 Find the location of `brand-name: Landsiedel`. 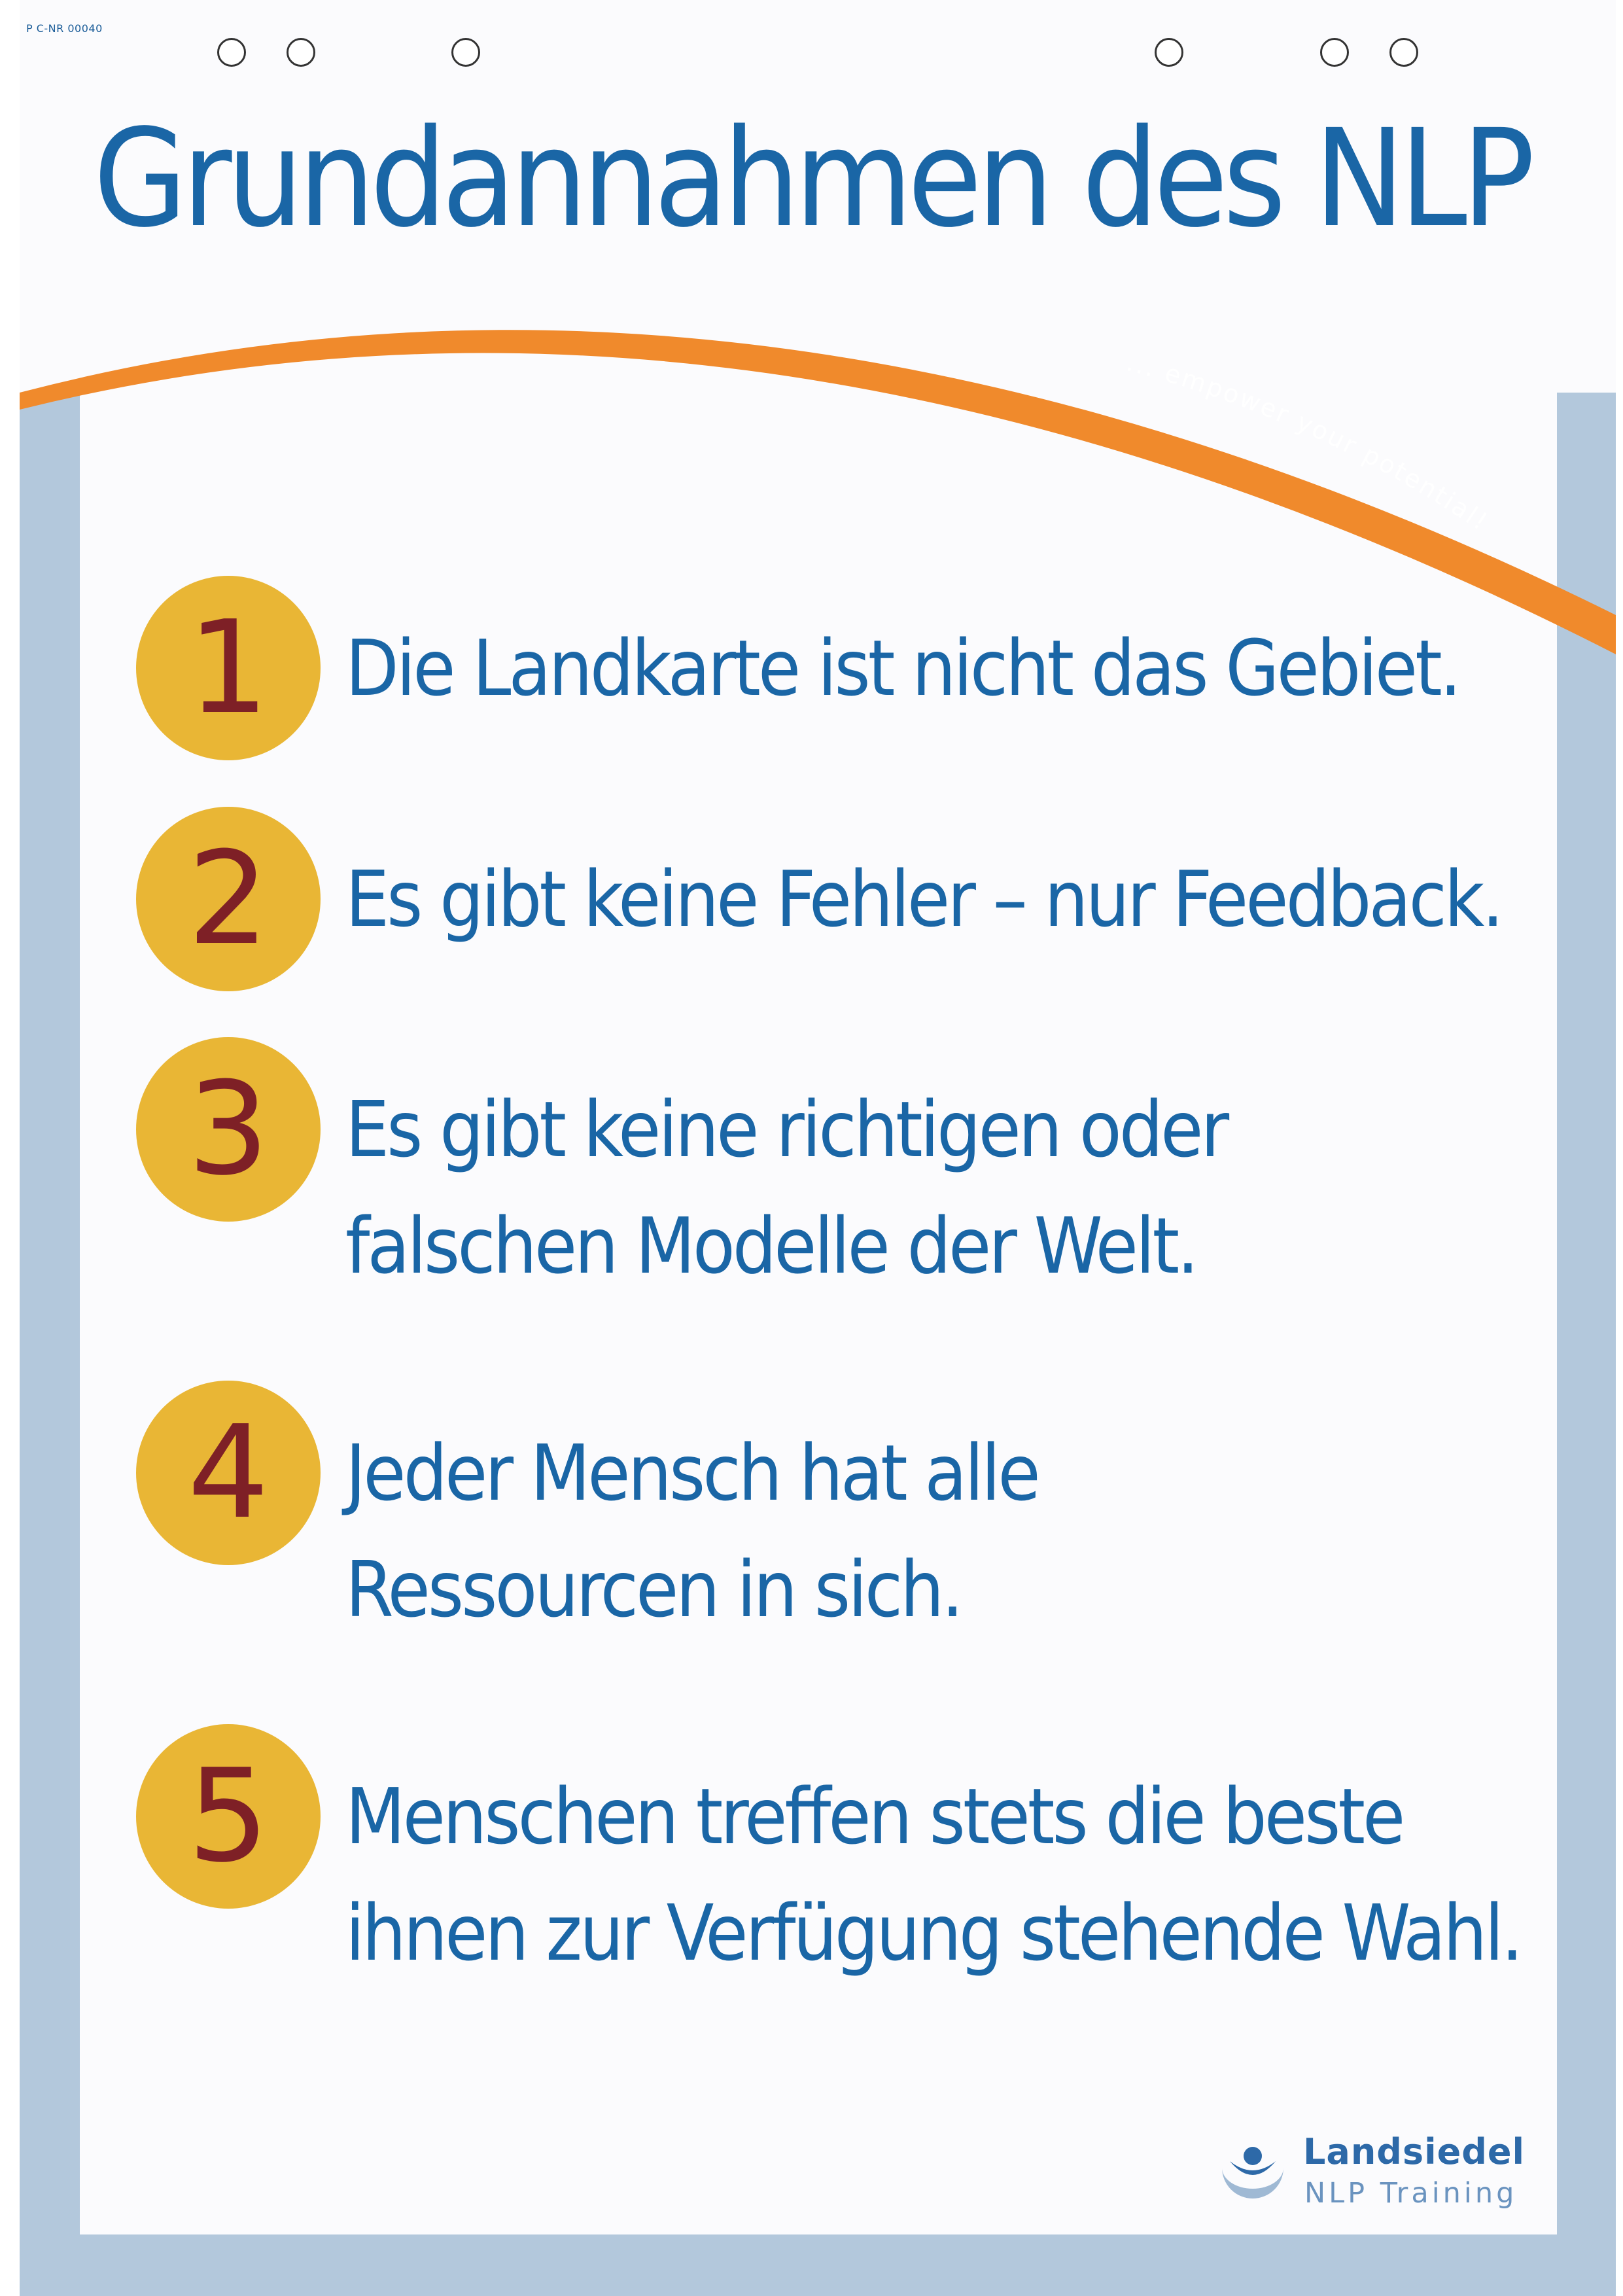

brand-name: Landsiedel is located at coordinates (1415, 2152).